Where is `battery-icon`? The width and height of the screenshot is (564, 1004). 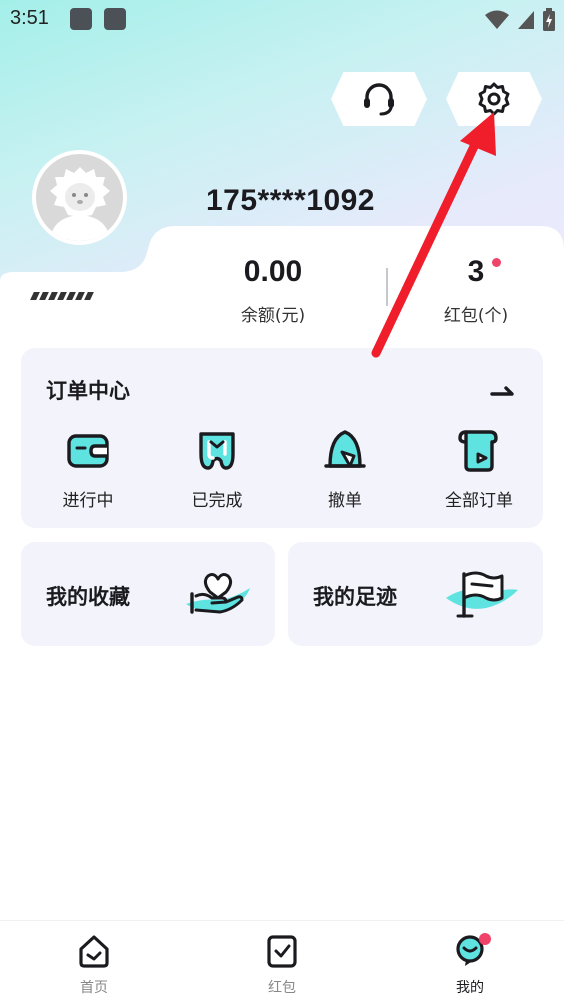 battery-icon is located at coordinates (549, 19).